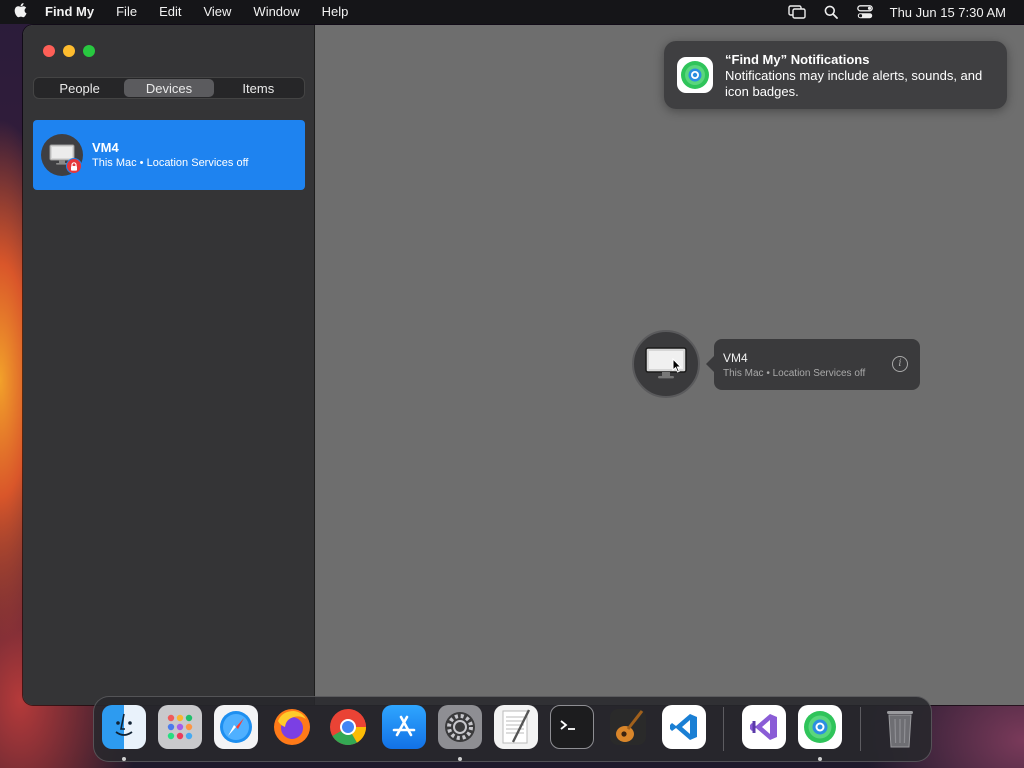 The image size is (1024, 768). What do you see at coordinates (126, 12) in the screenshot?
I see `menu-file: File` at bounding box center [126, 12].